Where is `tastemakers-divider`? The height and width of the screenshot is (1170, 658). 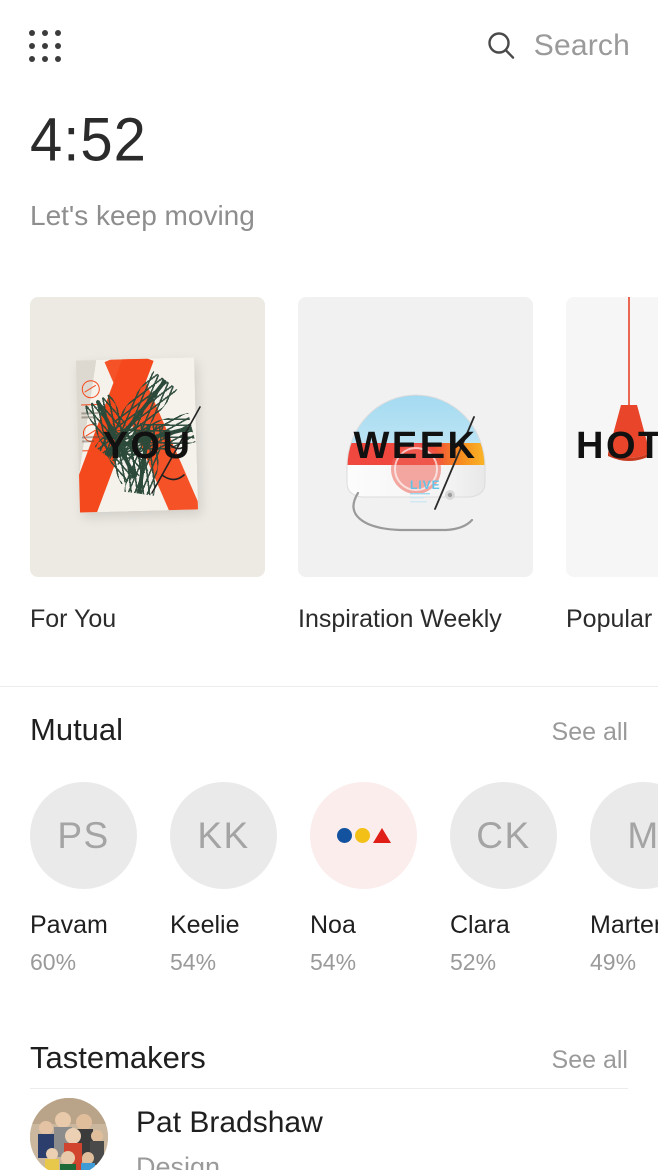 tastemakers-divider is located at coordinates (329, 1088).